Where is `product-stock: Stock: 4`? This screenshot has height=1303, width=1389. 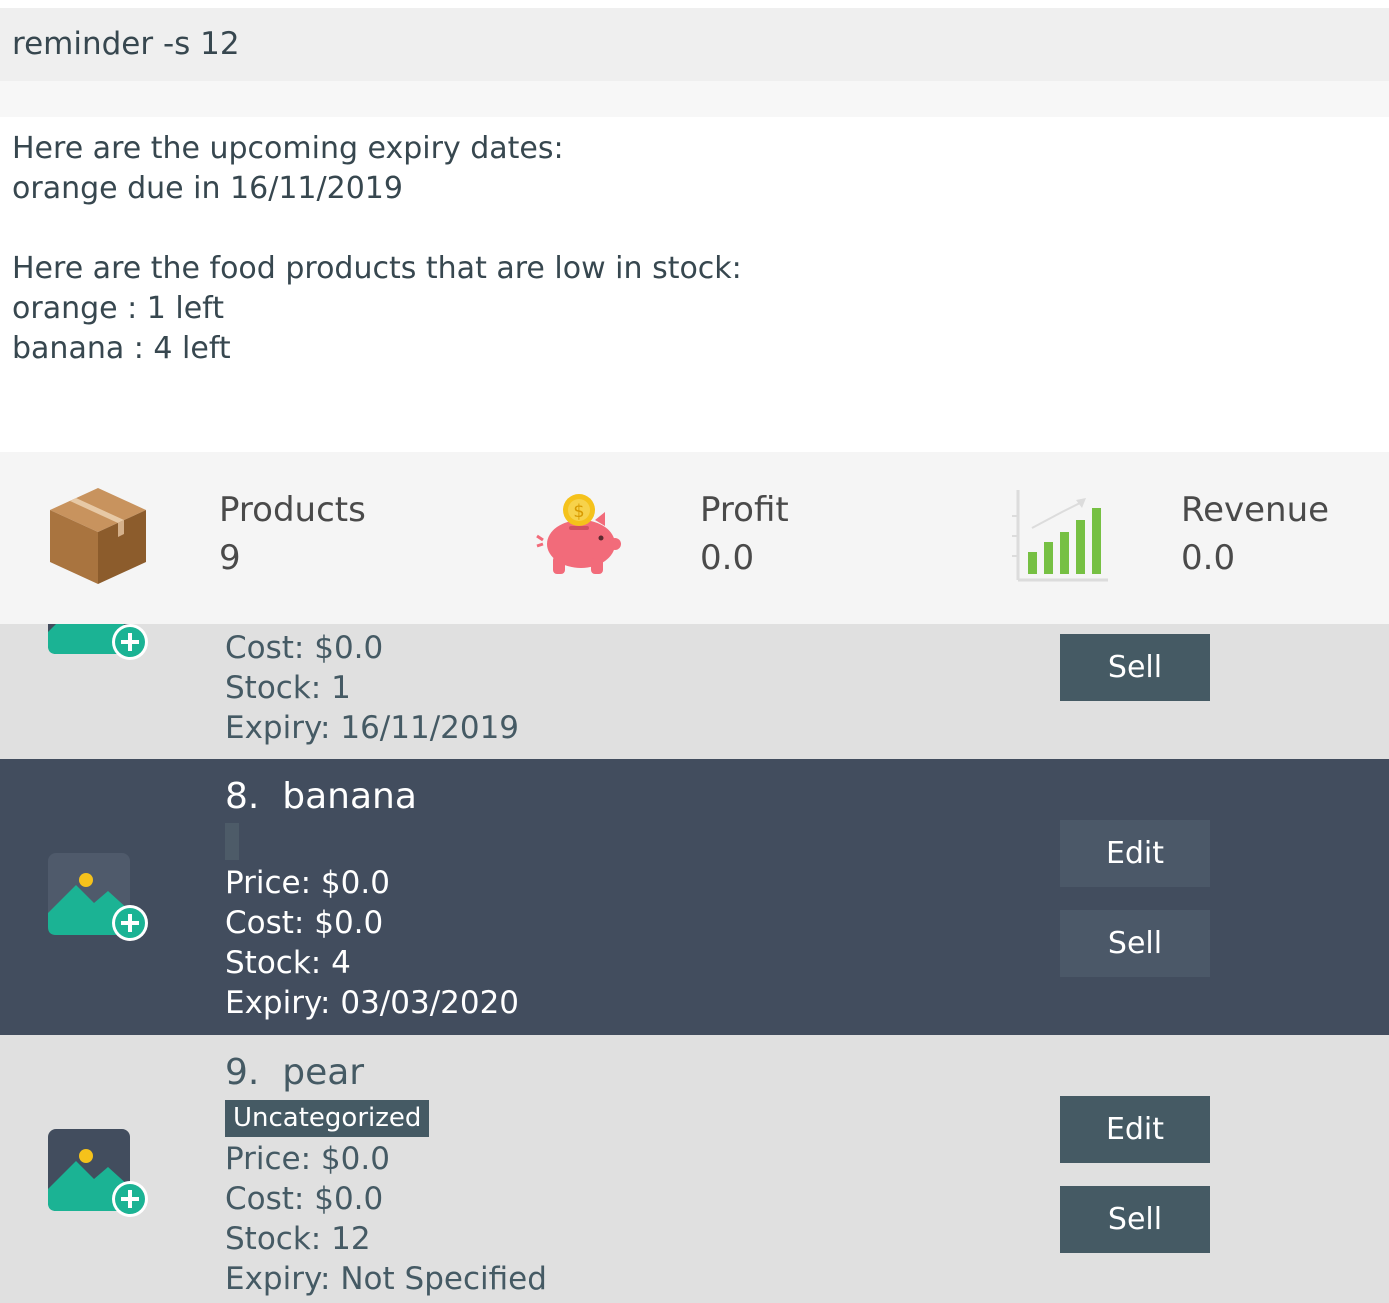
product-stock: Stock: 4 is located at coordinates (288, 963).